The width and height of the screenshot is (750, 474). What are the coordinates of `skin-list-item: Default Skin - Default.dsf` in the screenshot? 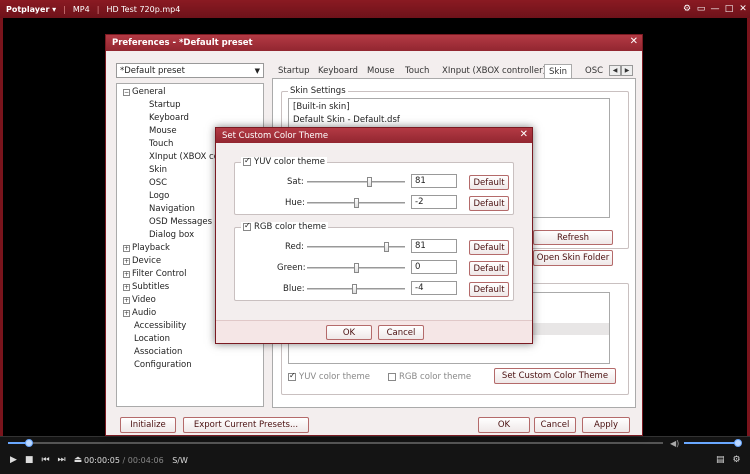 It's located at (346, 120).